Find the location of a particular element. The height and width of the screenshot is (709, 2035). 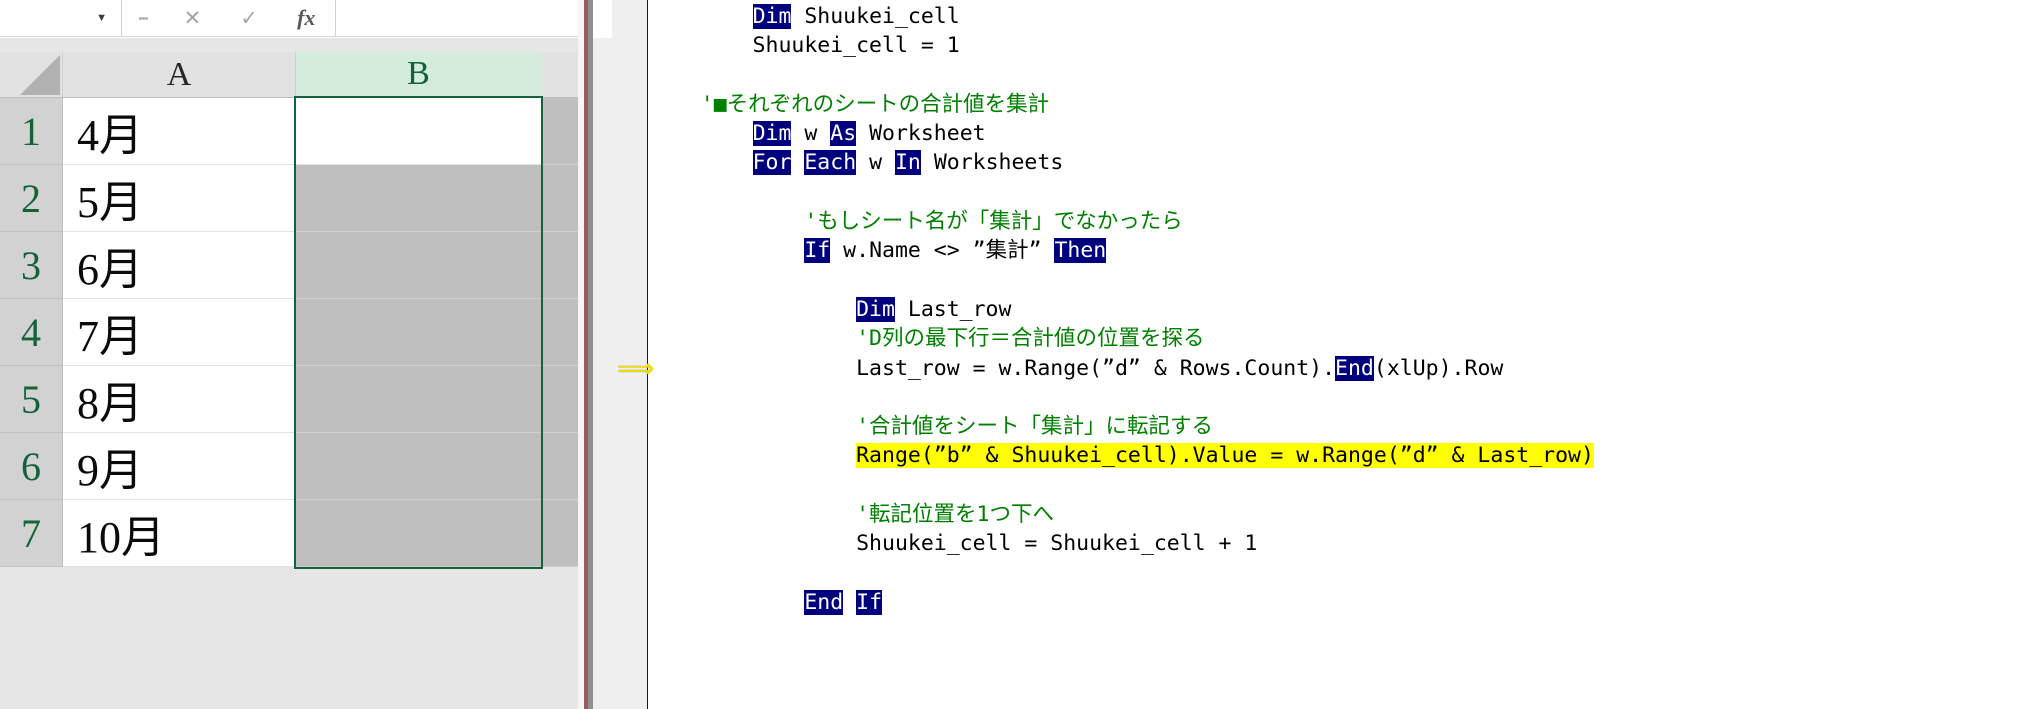

cell-b1 is located at coordinates (418, 131).